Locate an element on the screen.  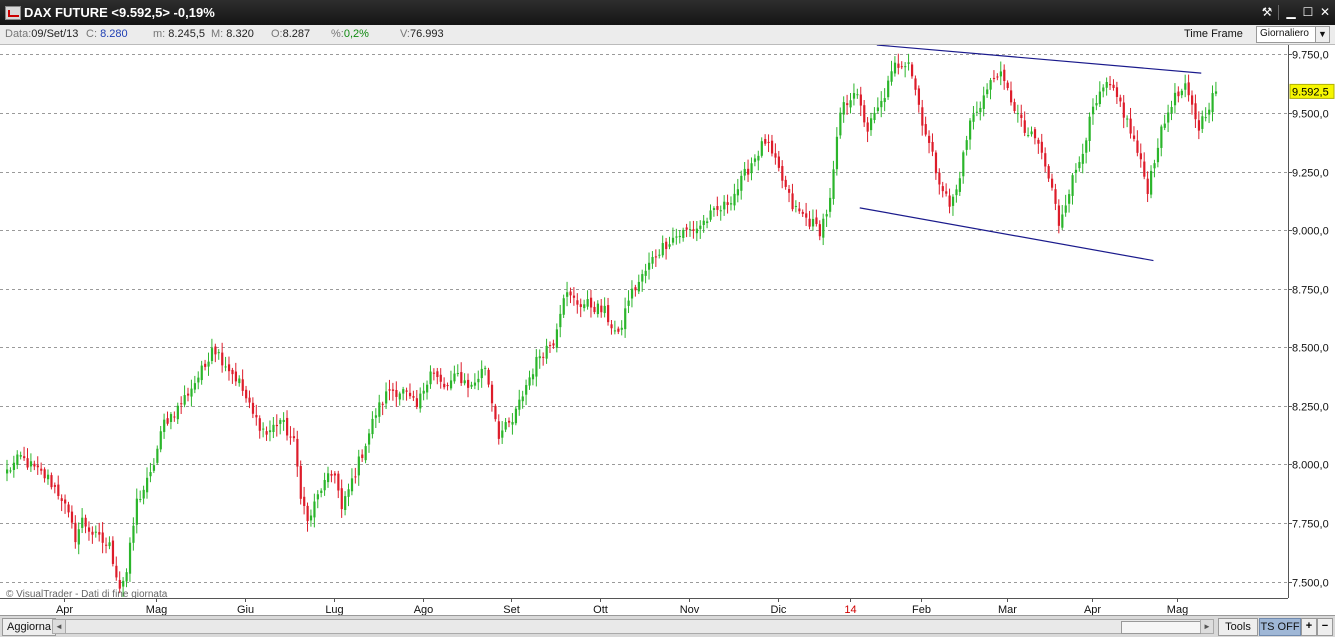
chevron-down-icon: ▼ is located at coordinates (1322, 34).